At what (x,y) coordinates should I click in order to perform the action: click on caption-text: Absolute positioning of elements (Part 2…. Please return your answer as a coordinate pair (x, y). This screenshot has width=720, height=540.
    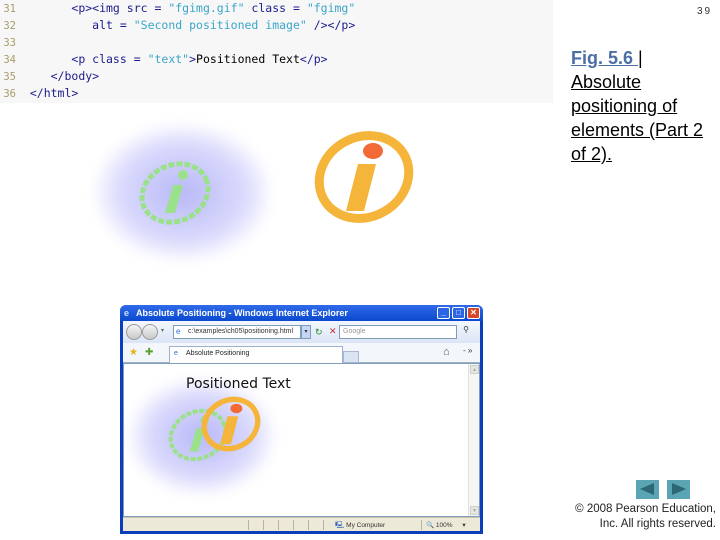
    Looking at the image, I should click on (637, 118).